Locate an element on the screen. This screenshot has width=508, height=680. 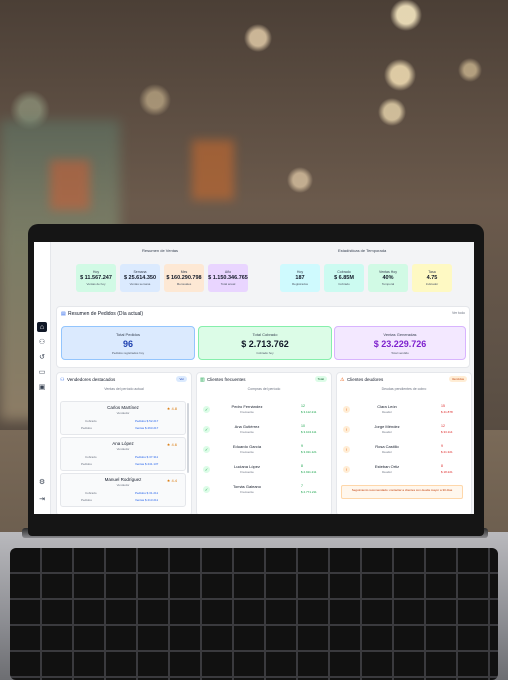
ventas-card-hoy: Hoy $ 11.567.247 Ventas de hoy is located at coordinates (96, 278).